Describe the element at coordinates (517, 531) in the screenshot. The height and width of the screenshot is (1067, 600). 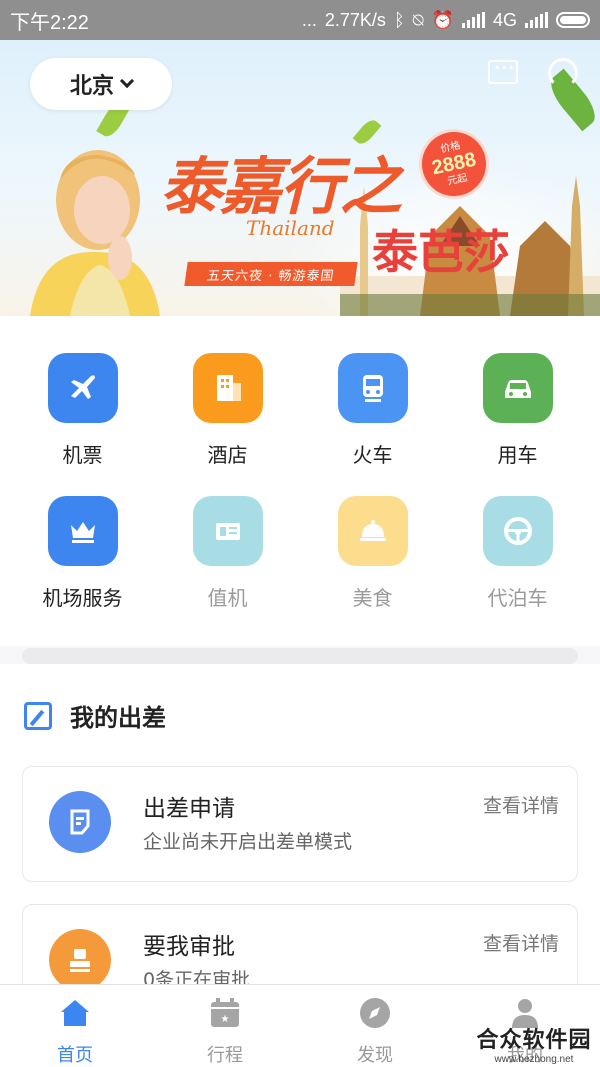
I see `steering-wheel-icon` at that location.